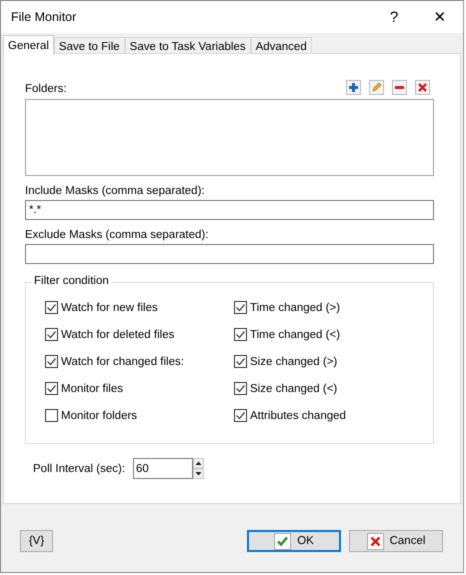  Describe the element at coordinates (295, 308) in the screenshot. I see `checkbox-label: Time changed (>)` at that location.